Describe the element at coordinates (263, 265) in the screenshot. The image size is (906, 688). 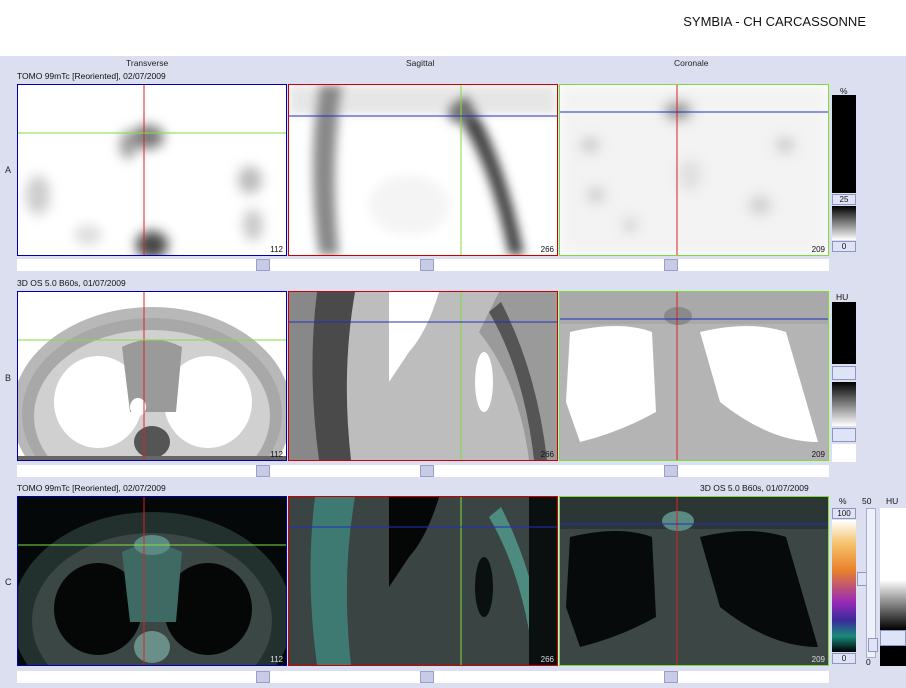
I see `slider-knob-a-transverse` at that location.